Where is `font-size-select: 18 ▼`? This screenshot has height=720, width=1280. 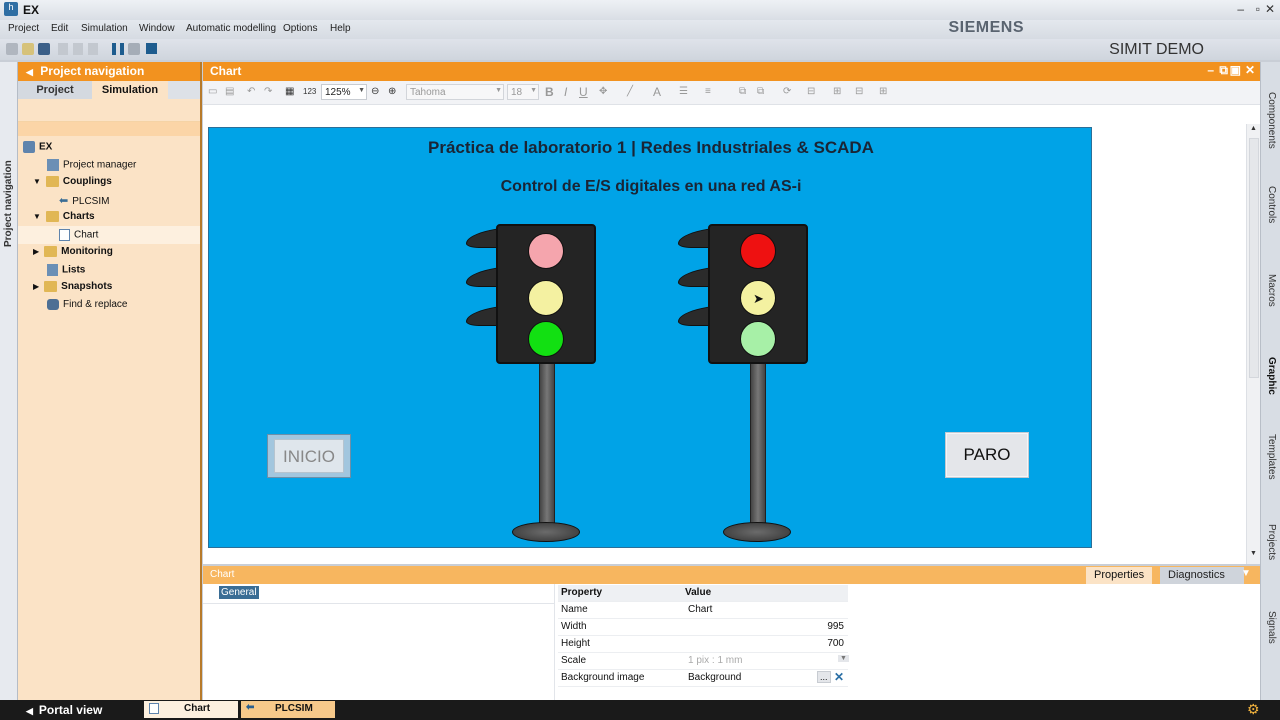
font-size-select: 18 ▼ is located at coordinates (523, 92).